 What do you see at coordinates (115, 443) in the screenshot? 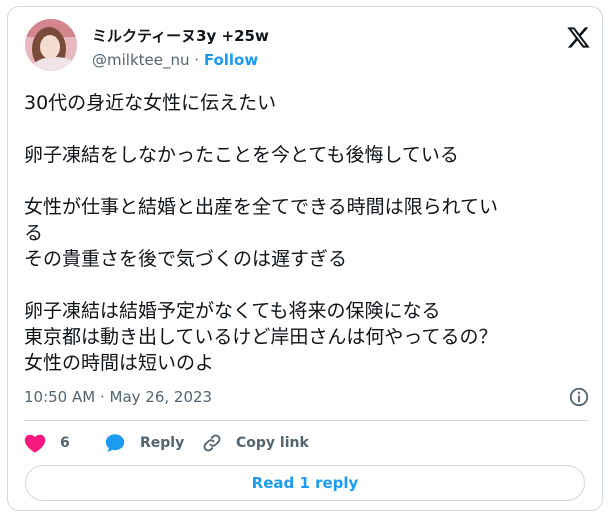
I see `reply-bubble-icon` at bounding box center [115, 443].